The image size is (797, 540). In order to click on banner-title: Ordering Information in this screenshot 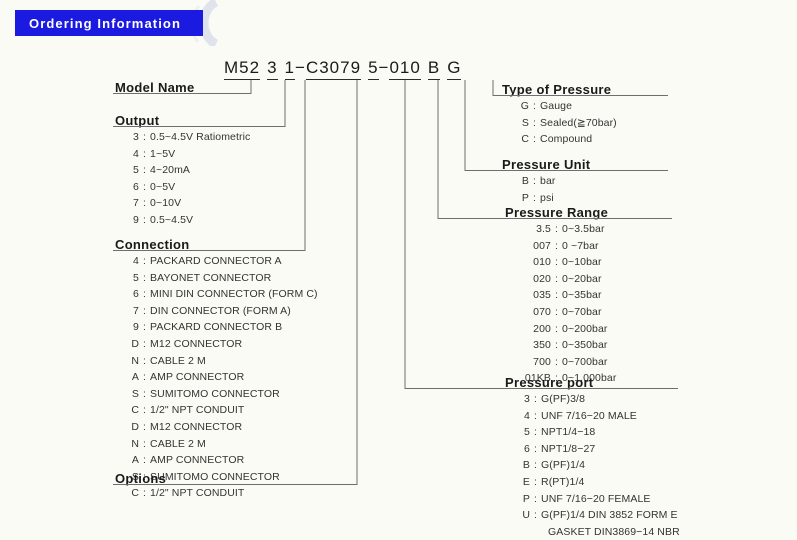, I will do `click(105, 23)`.